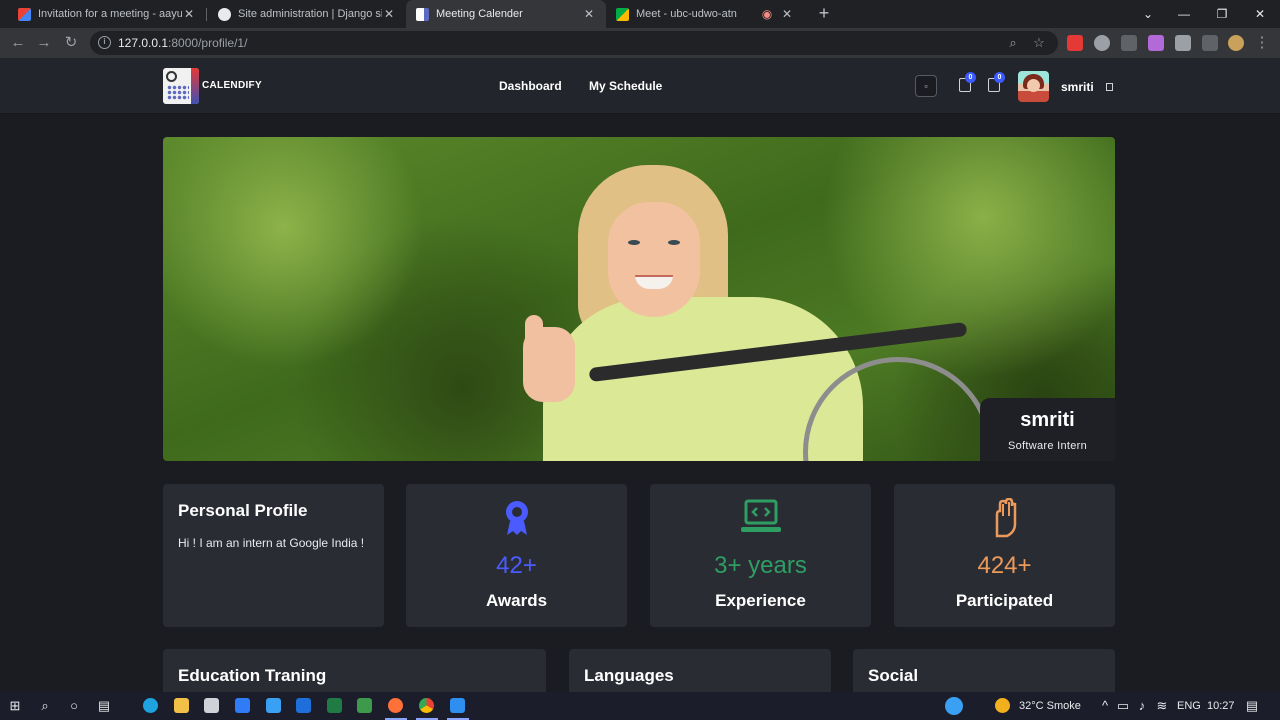 The height and width of the screenshot is (720, 1280). I want to click on task-view-icon: ▤, so click(104, 706).